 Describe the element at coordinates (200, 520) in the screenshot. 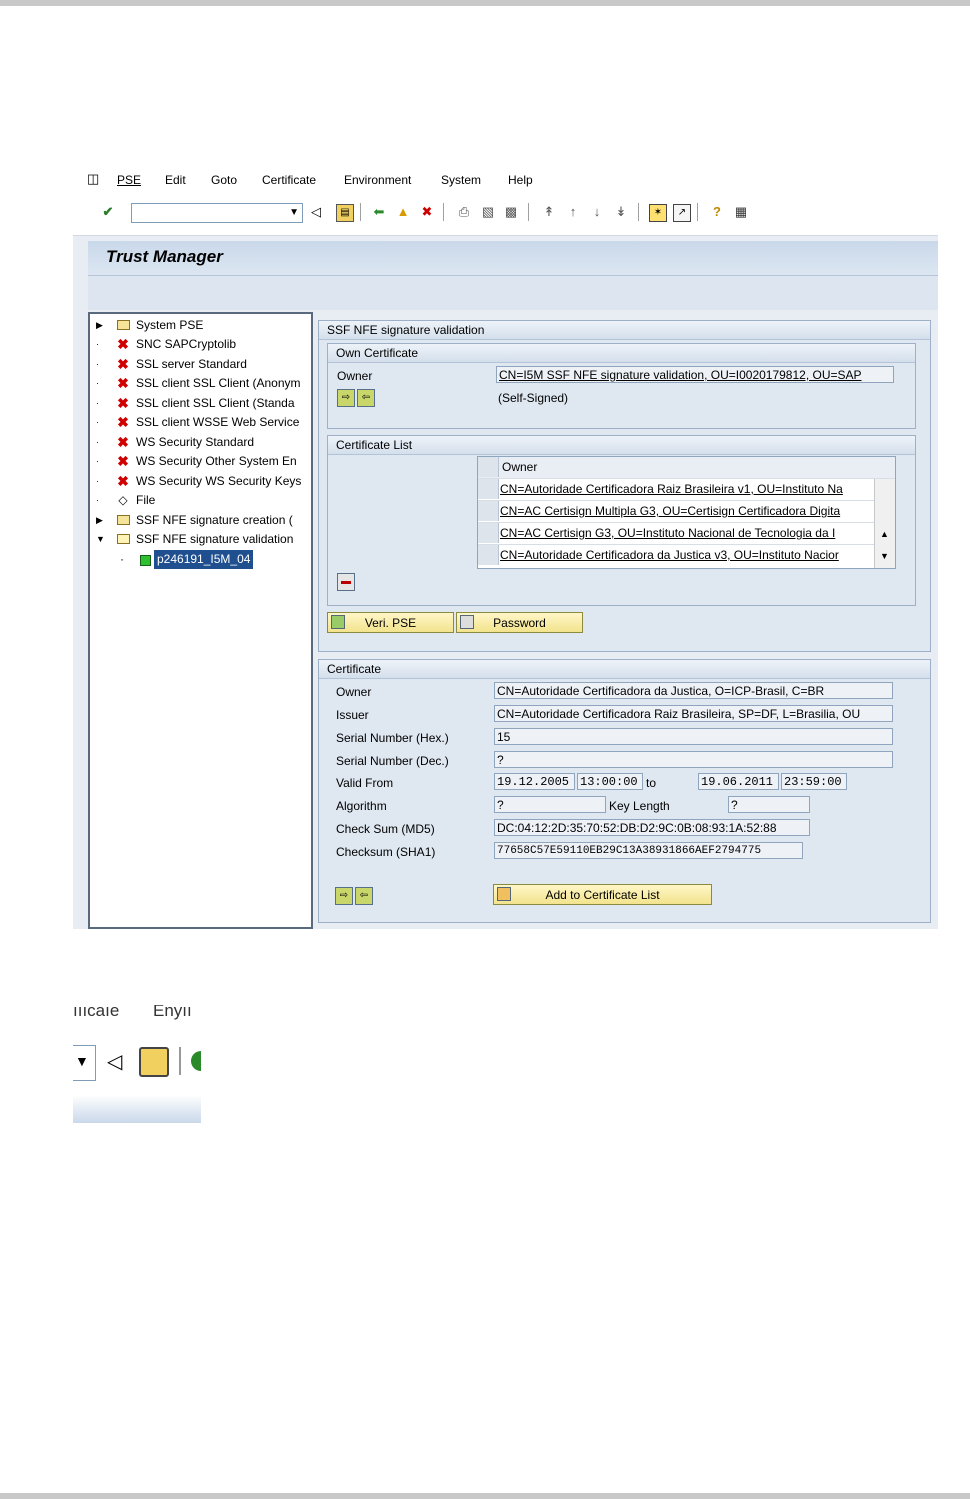

I see `tree-item-nfe-creation: ▶ SSF NFE signature creation (` at that location.